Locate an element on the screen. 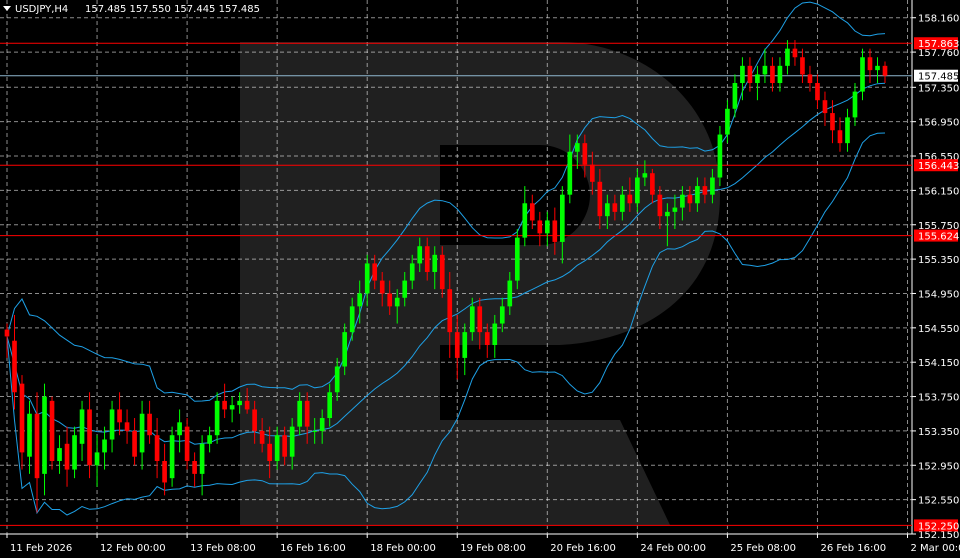  time-tick-label: 12 Feb 00:00 is located at coordinates (133, 548).